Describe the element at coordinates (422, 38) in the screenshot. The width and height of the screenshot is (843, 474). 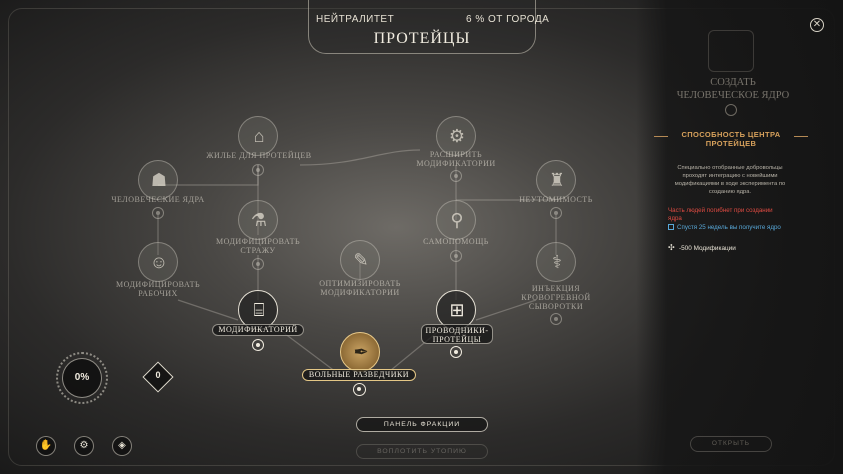
I see `faction-title: ПРОТЕЙЦЫ` at that location.